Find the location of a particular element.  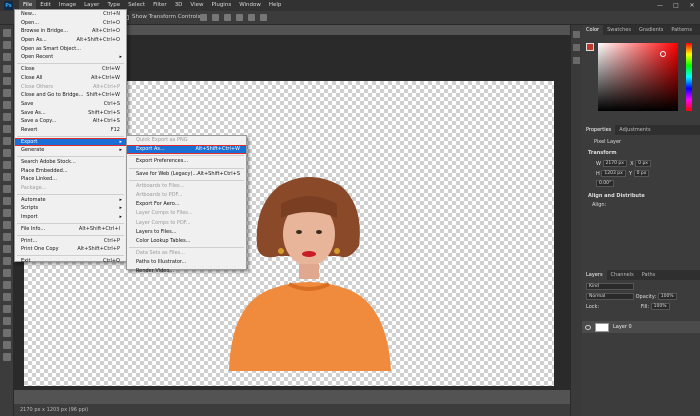

history-icon is located at coordinates (576, 34).